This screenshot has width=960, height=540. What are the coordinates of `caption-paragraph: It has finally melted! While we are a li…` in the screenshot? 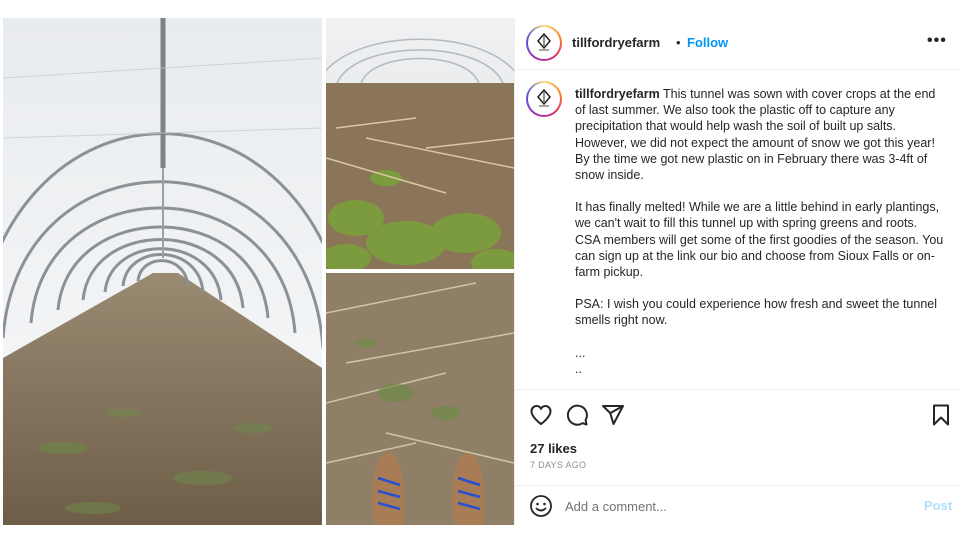 It's located at (759, 240).